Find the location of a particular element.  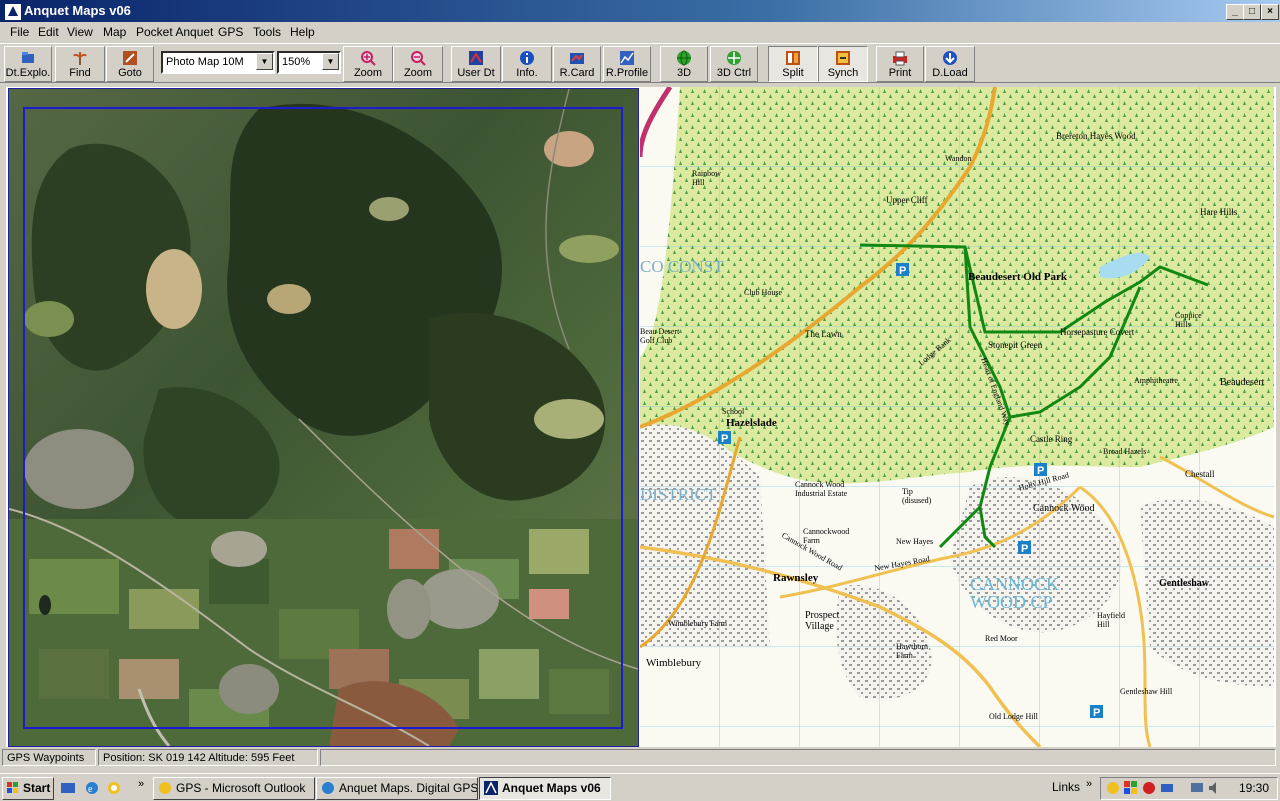

palm-tree-icon is located at coordinates (80, 58).